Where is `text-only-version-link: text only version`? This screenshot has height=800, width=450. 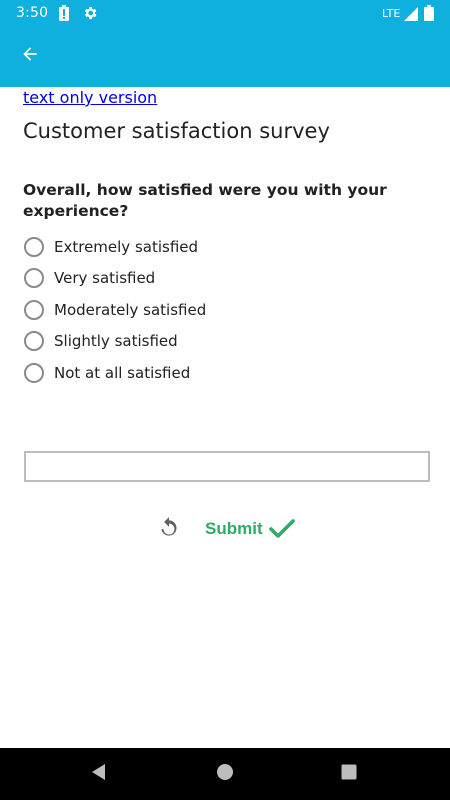 text-only-version-link: text only version is located at coordinates (90, 98).